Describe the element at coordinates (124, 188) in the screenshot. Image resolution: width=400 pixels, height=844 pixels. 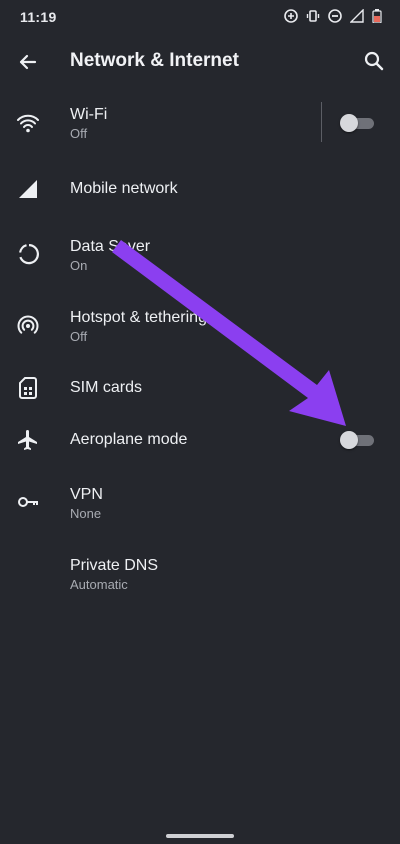
I see `mobile-network-label: Mobile network` at that location.